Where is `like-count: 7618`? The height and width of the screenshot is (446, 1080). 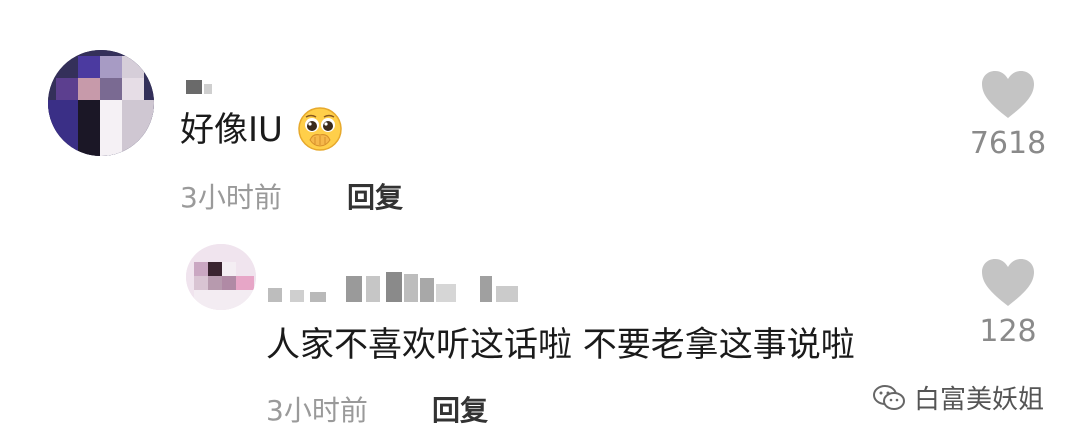
like-count: 7618 is located at coordinates (1008, 143).